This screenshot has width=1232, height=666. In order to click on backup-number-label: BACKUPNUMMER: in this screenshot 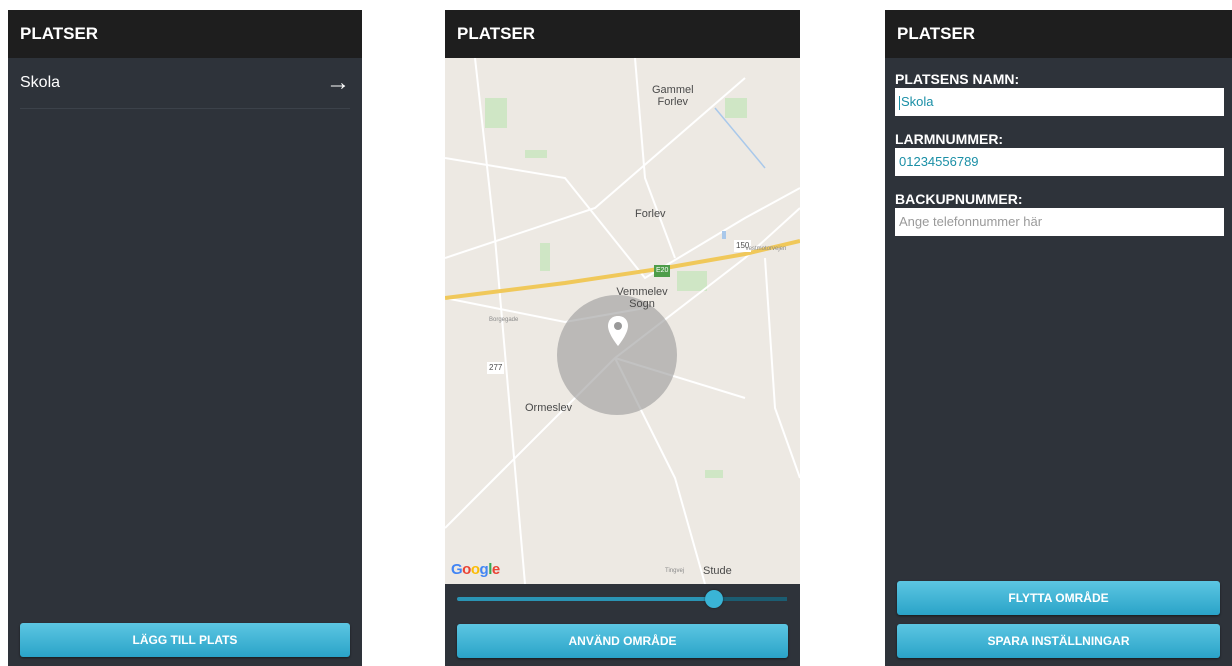, I will do `click(959, 199)`.